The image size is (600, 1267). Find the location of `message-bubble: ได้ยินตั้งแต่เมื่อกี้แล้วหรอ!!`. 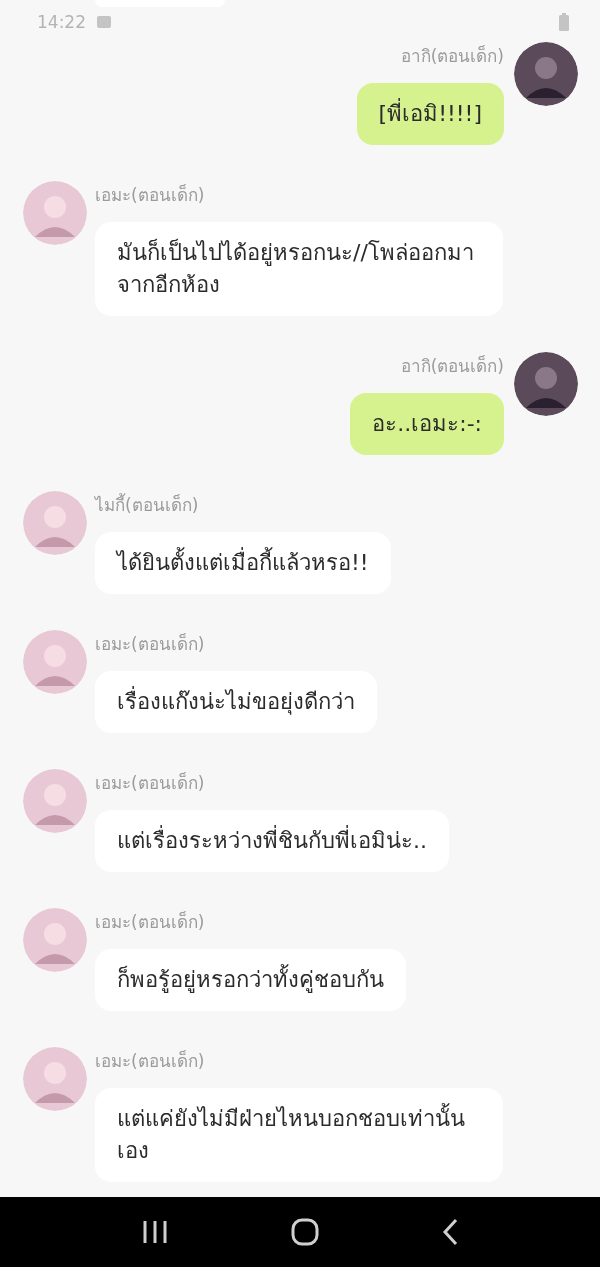

message-bubble: ได้ยินตั้งแต่เมื่อกี้แล้วหรอ!! is located at coordinates (243, 563).